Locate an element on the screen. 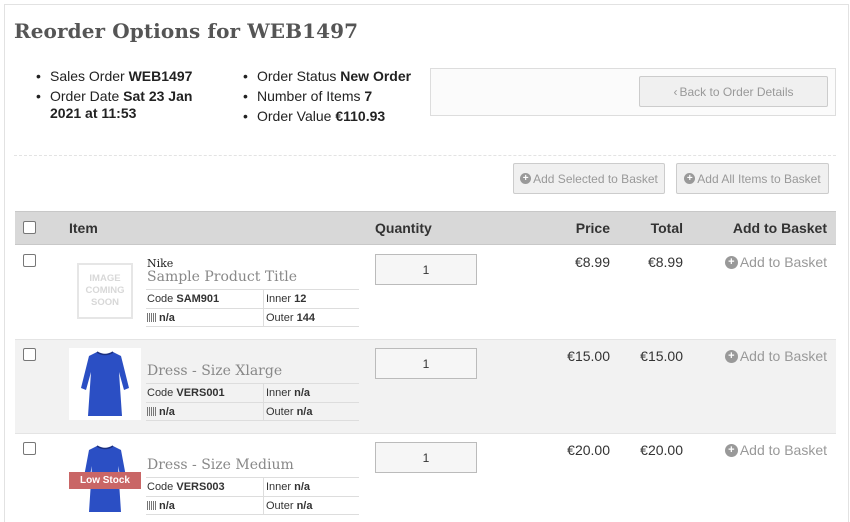 Image resolution: width=850 pixels, height=522 pixels. row-total: €20.00 is located at coordinates (661, 450).